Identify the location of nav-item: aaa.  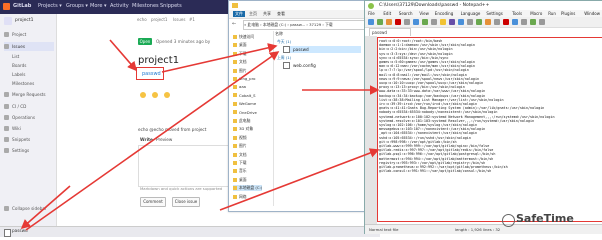
(239, 86).